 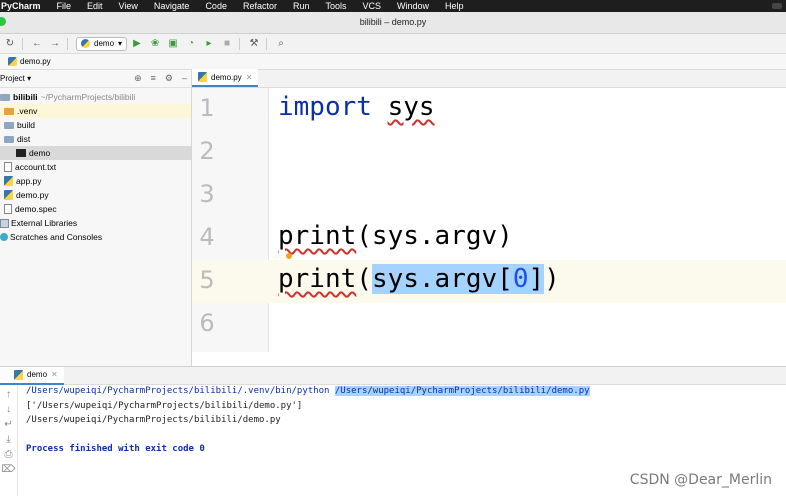 What do you see at coordinates (458, 279) in the screenshot?
I see `selection: sys.argv[0]` at bounding box center [458, 279].